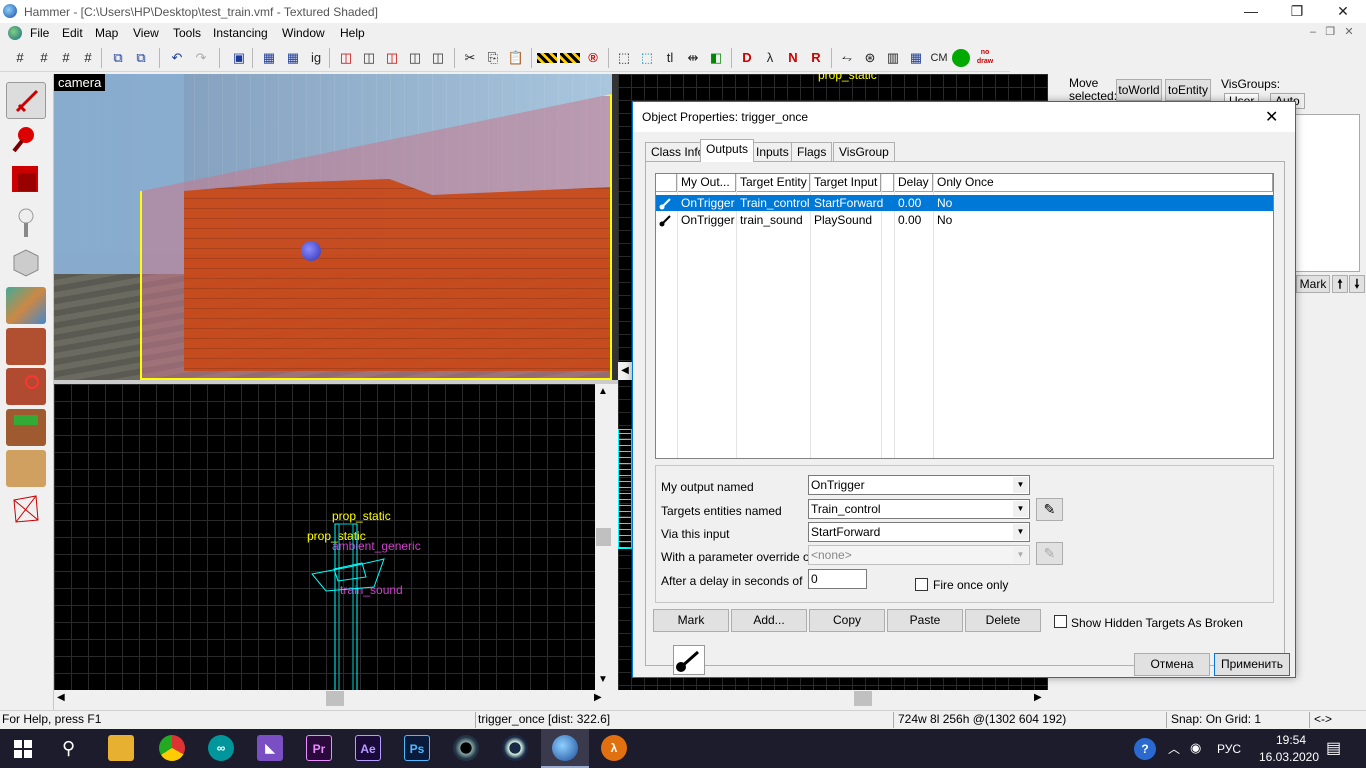 This screenshot has width=1366, height=768. What do you see at coordinates (26, 139) in the screenshot?
I see `magnify-tool-icon` at bounding box center [26, 139].